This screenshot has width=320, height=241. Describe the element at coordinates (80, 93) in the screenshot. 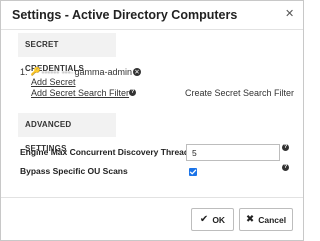

I see `add-secret-search-filter-link: Add Secret Search Filter` at that location.